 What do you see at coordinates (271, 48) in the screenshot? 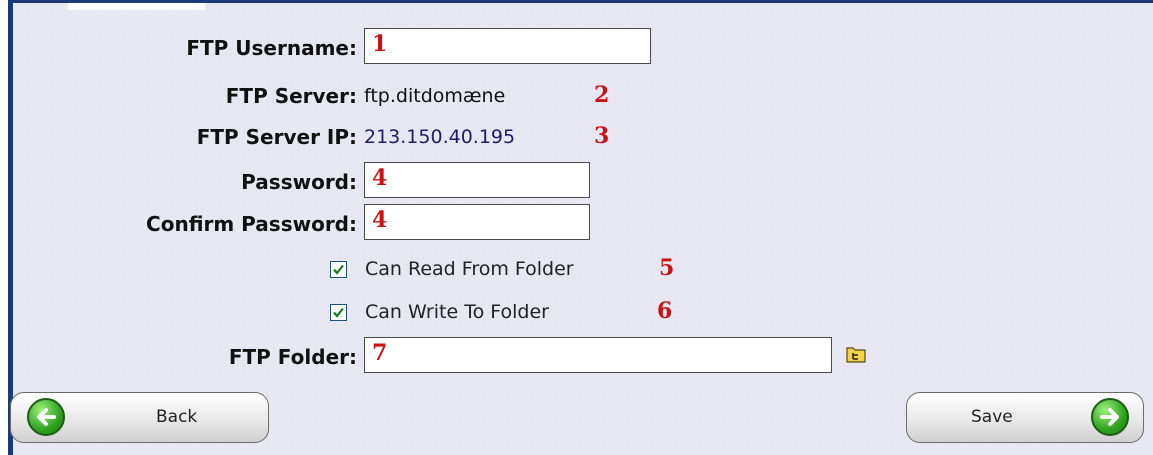
I see `ftp-username-label: FTP Username:` at bounding box center [271, 48].